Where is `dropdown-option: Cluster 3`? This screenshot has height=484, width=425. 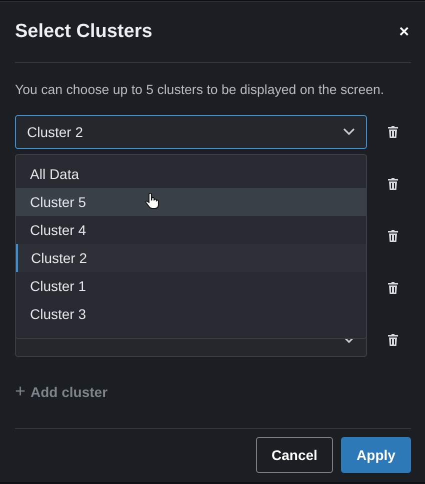 dropdown-option: Cluster 3 is located at coordinates (191, 314).